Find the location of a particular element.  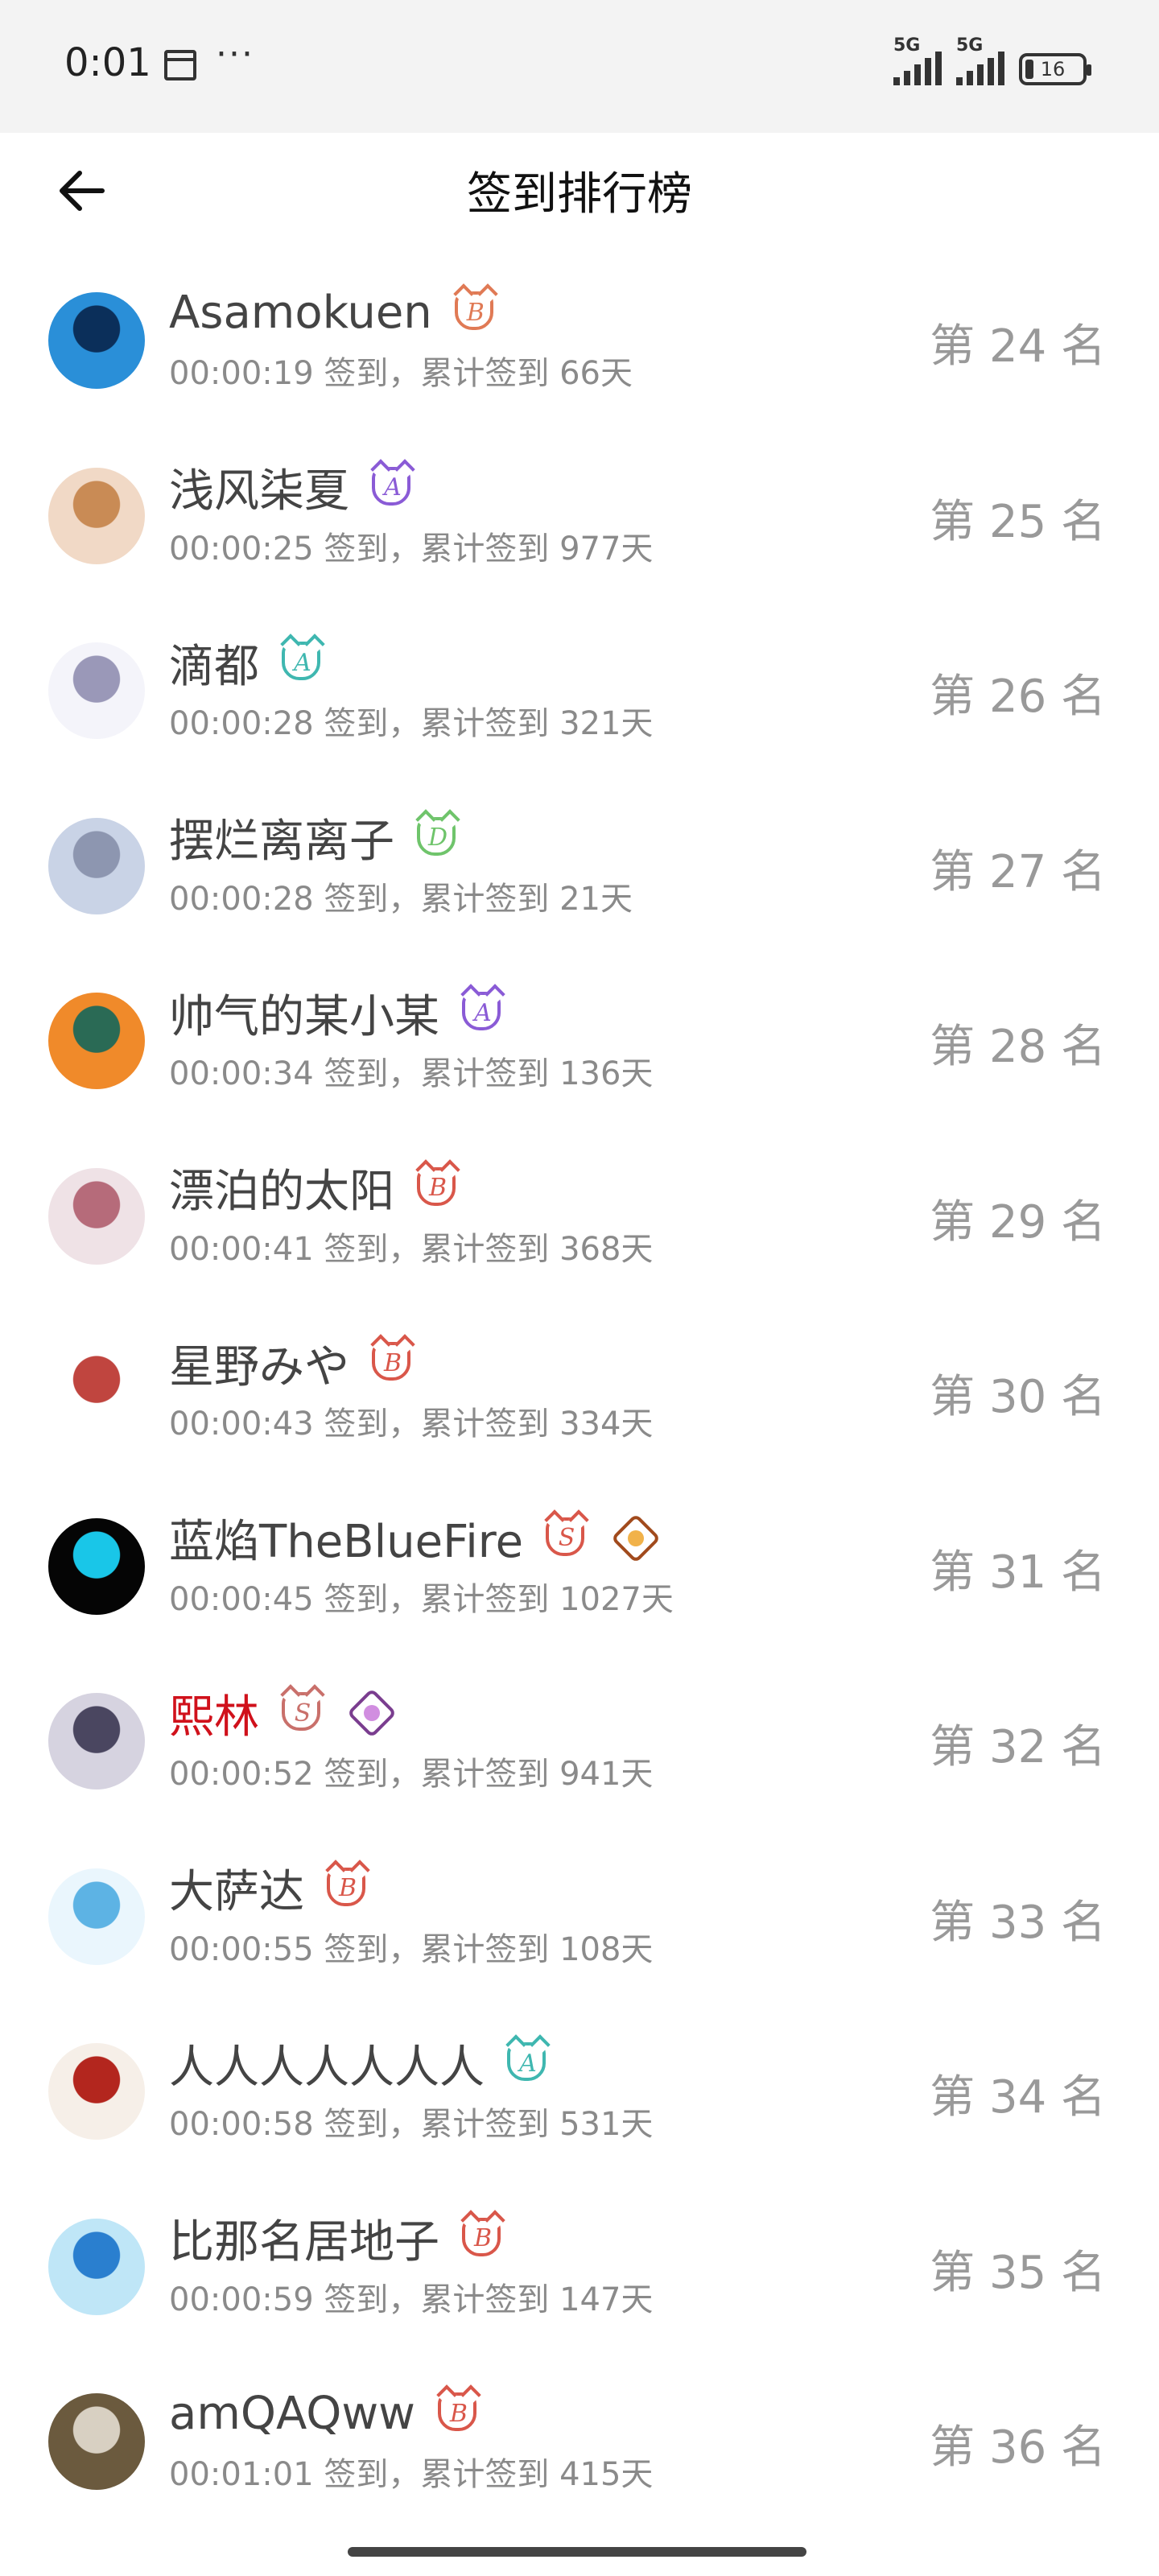

status-bar: 0:01 ··· 5G 5G 16 is located at coordinates (579, 66).